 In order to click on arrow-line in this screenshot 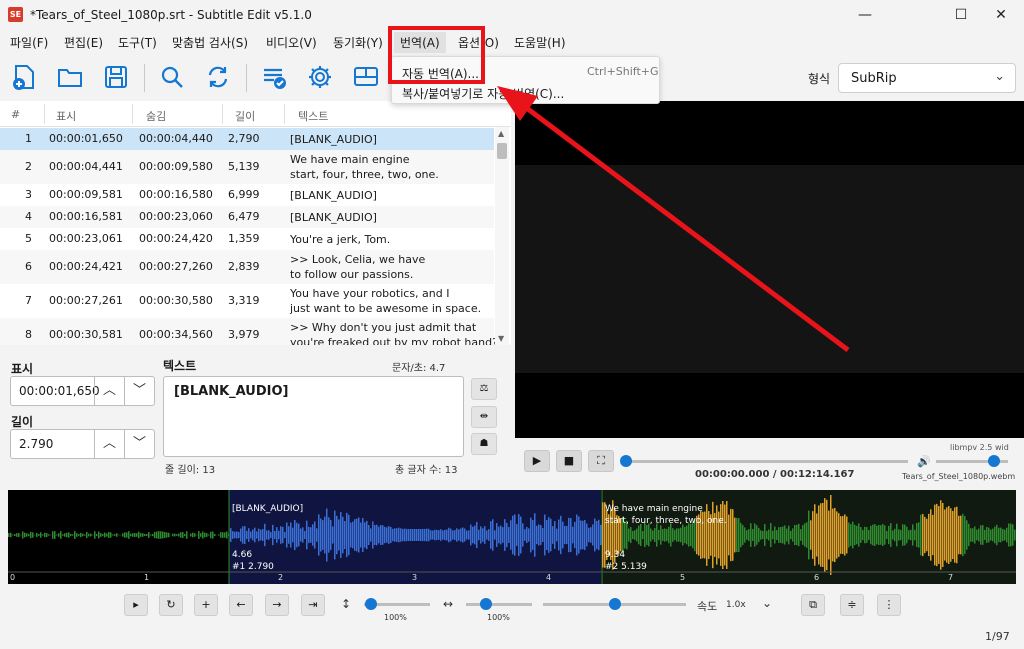, I will do `click(684, 226)`.